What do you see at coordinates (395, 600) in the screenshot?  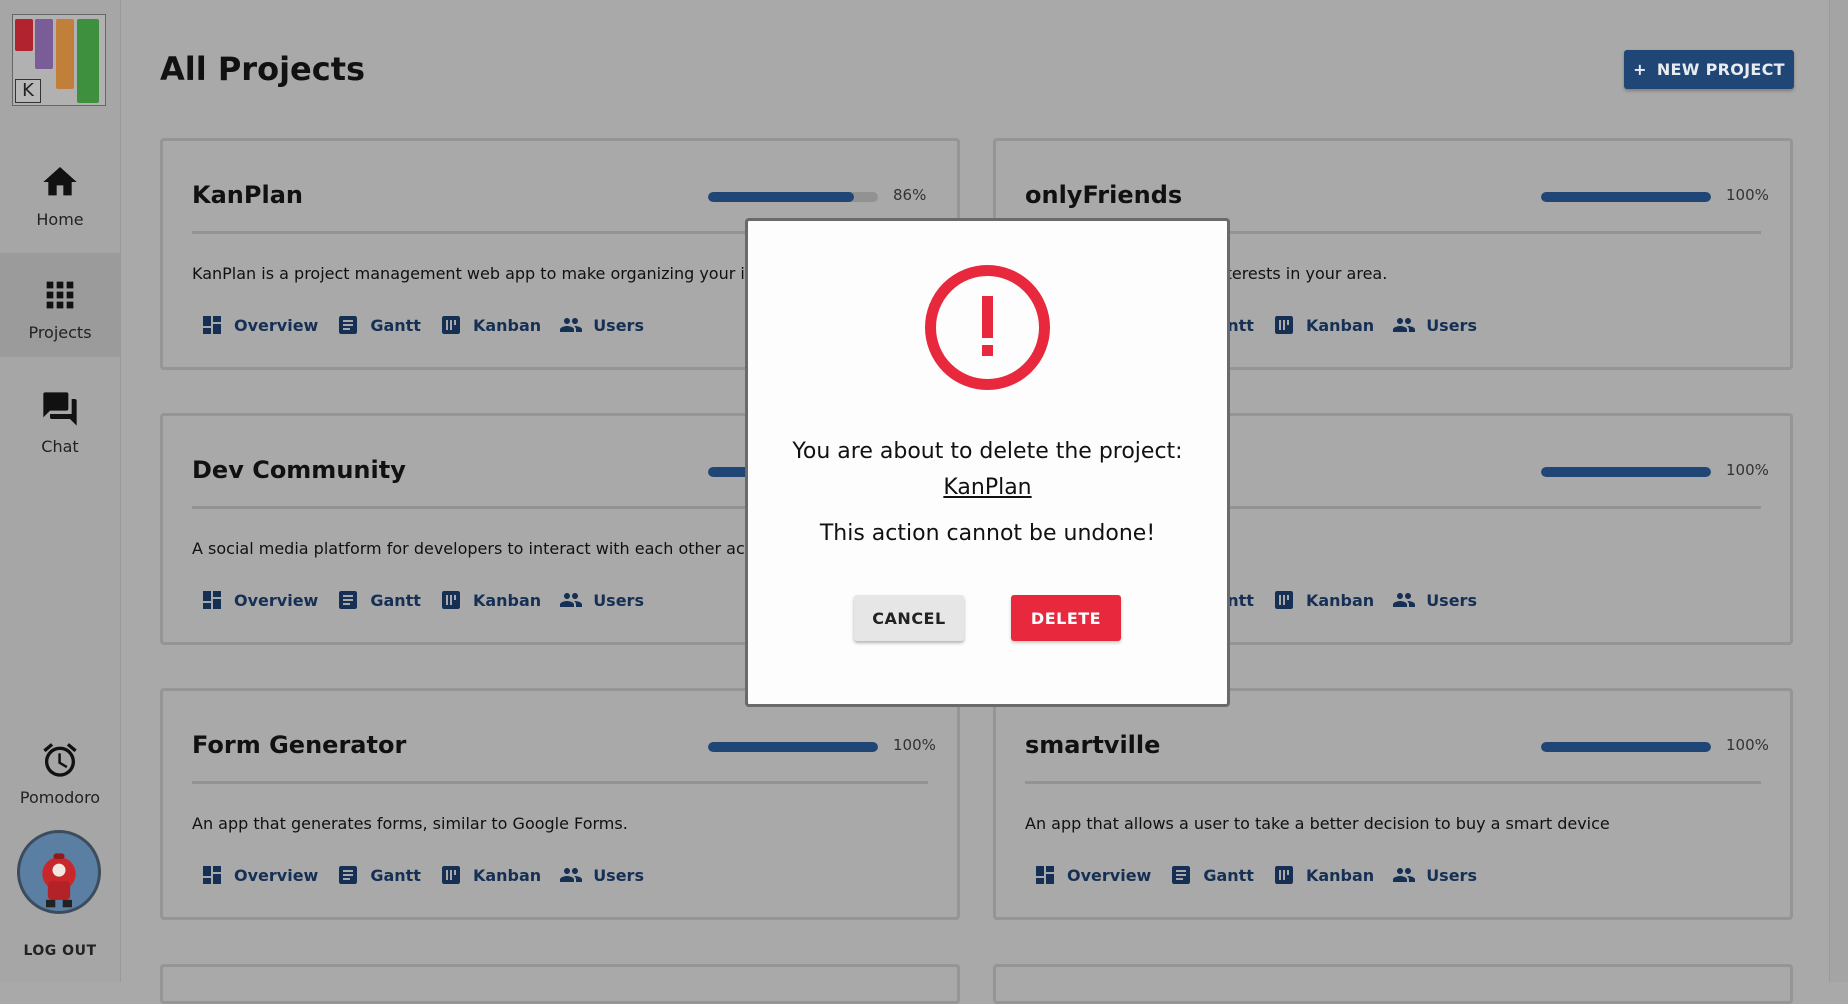 I see `gantt-link-label: Gantt` at bounding box center [395, 600].